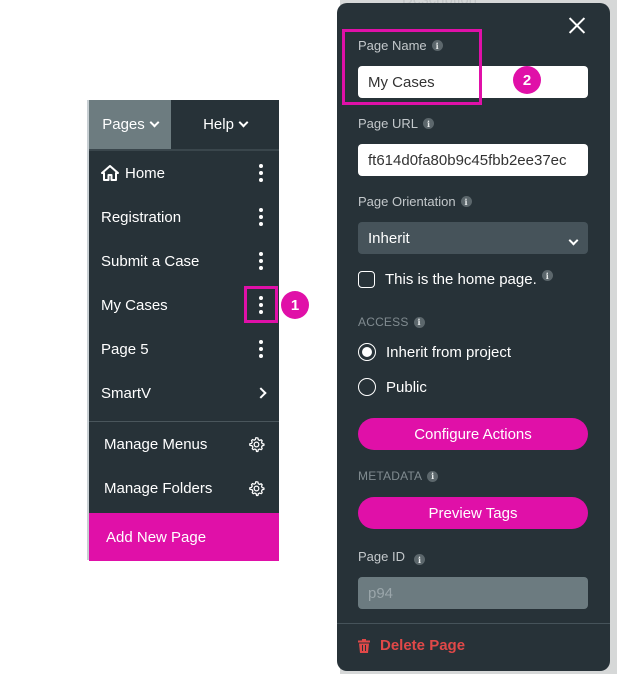 This screenshot has height=674, width=617. I want to click on manage-folders-item: Manage Folders, so click(184, 488).